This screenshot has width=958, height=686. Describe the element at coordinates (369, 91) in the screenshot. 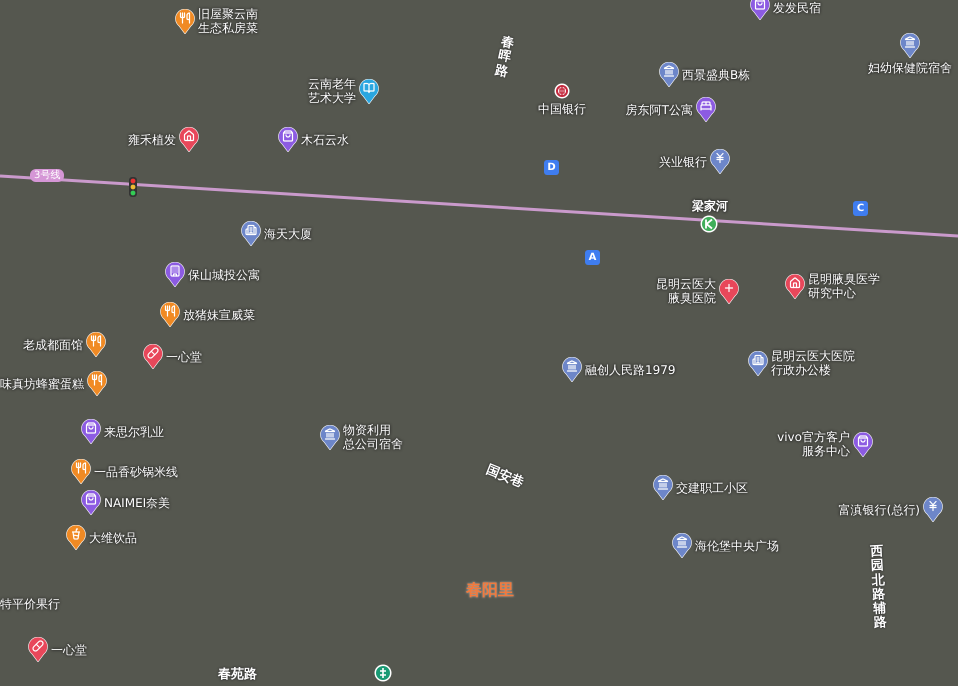

I see `book-pin-icon` at that location.